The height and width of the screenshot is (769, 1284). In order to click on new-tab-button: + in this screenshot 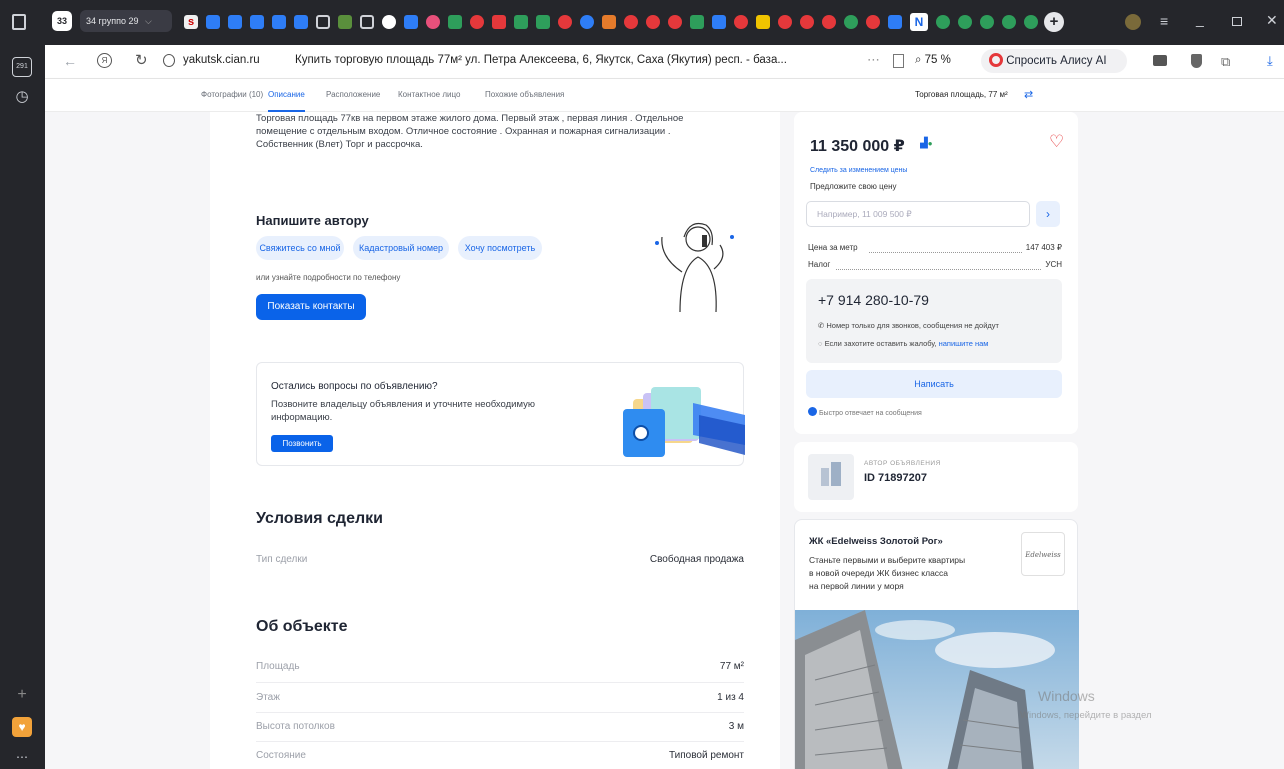, I will do `click(1054, 22)`.